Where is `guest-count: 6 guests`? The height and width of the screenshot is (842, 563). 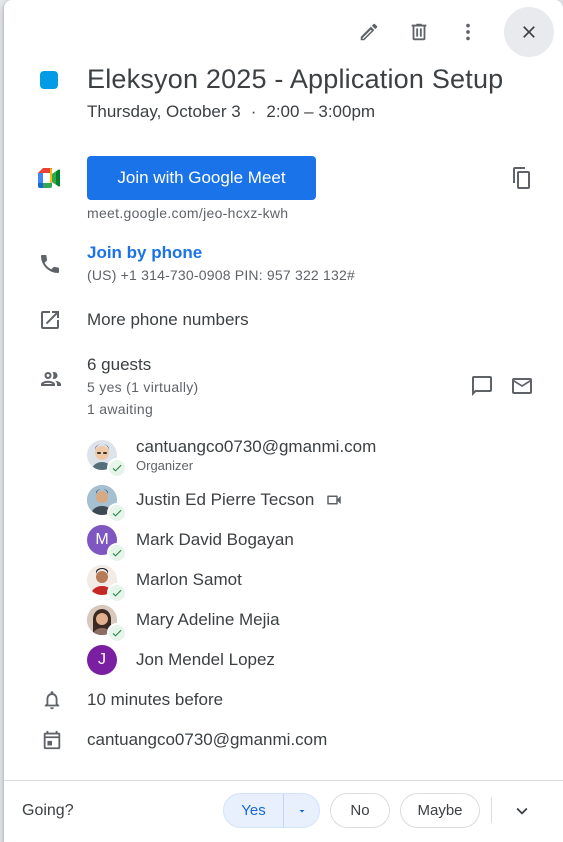 guest-count: 6 guests is located at coordinates (119, 364).